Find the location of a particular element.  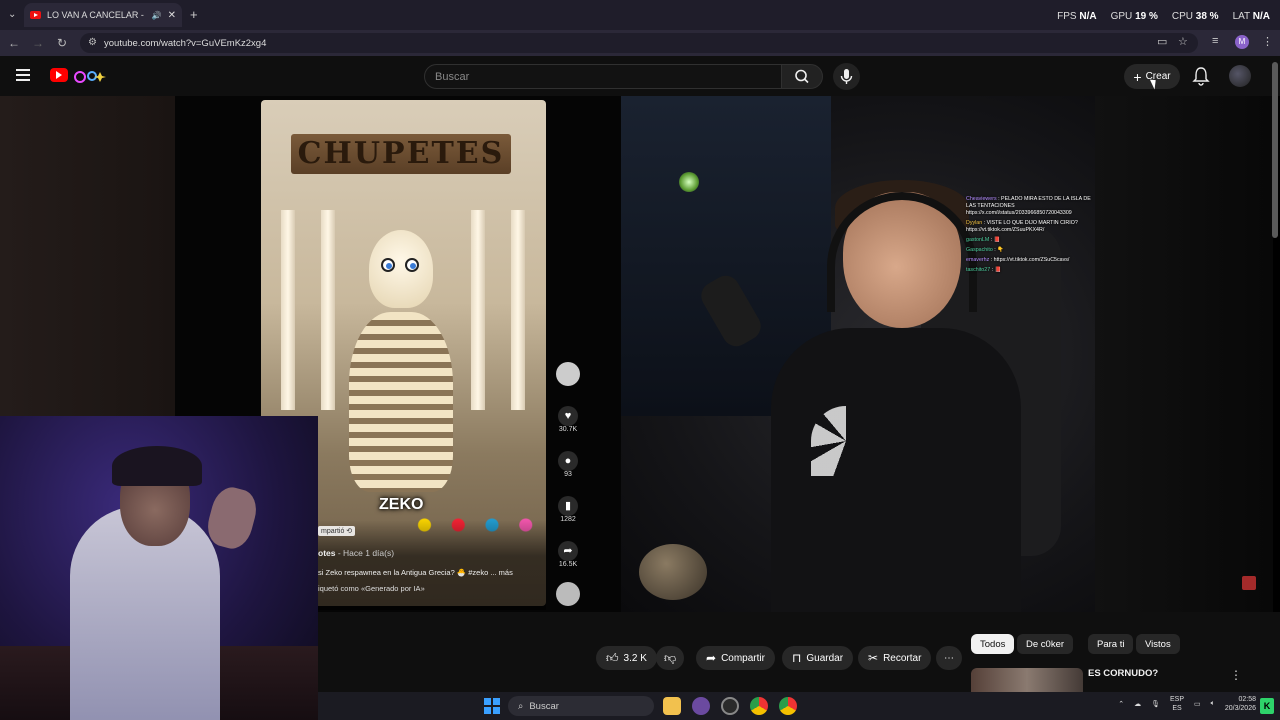

googly-eye-left is located at coordinates (388, 265).